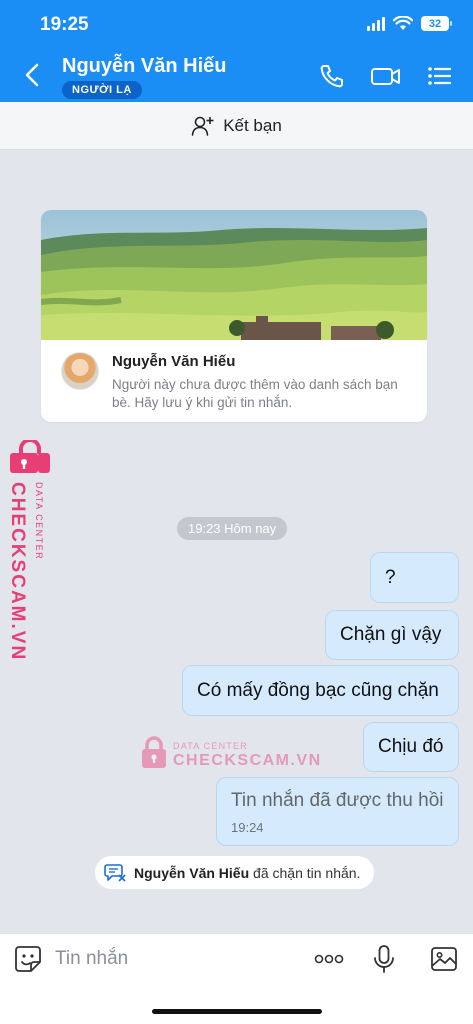 The image size is (473, 1024). I want to click on video-call-icon, so click(386, 76).